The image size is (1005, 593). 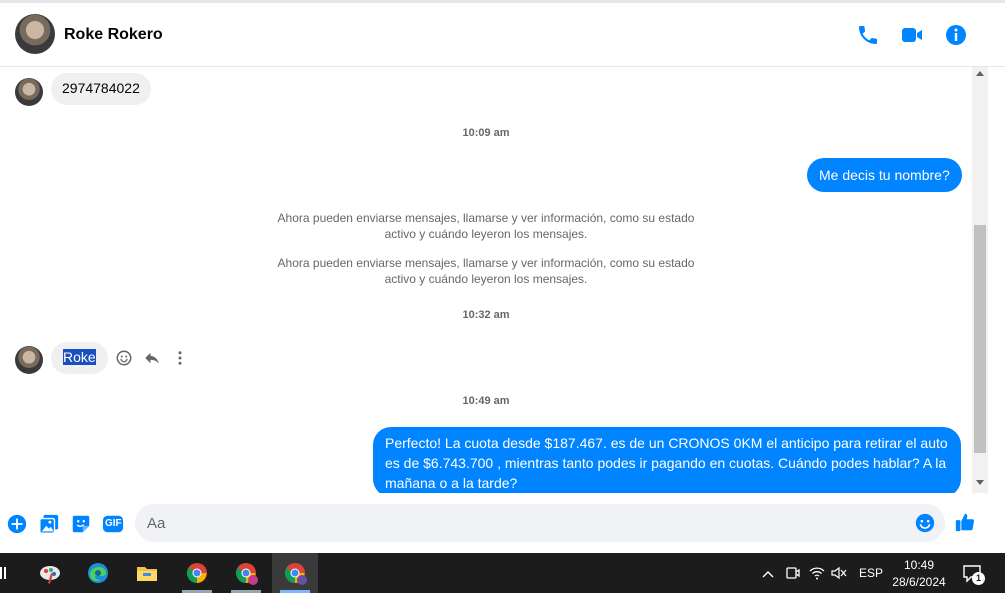 I want to click on message-input, so click(x=527, y=523).